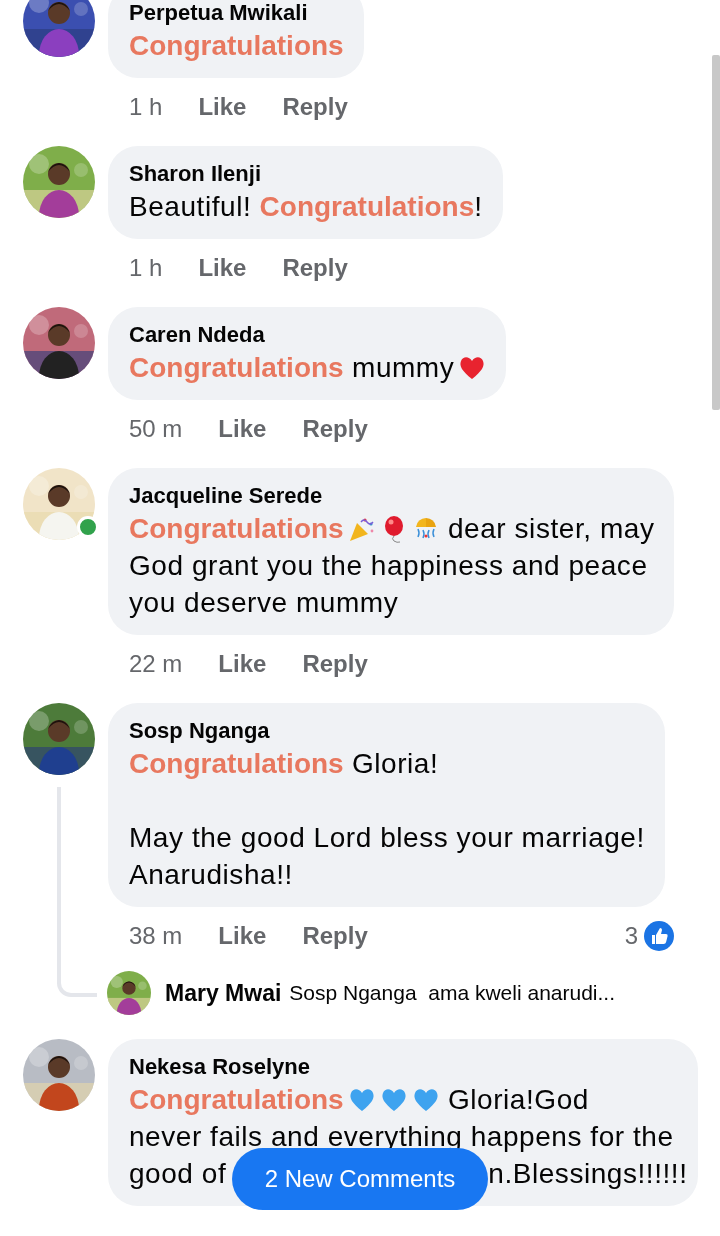 The height and width of the screenshot is (1236, 720). I want to click on comment-text: mummy, so click(403, 368).